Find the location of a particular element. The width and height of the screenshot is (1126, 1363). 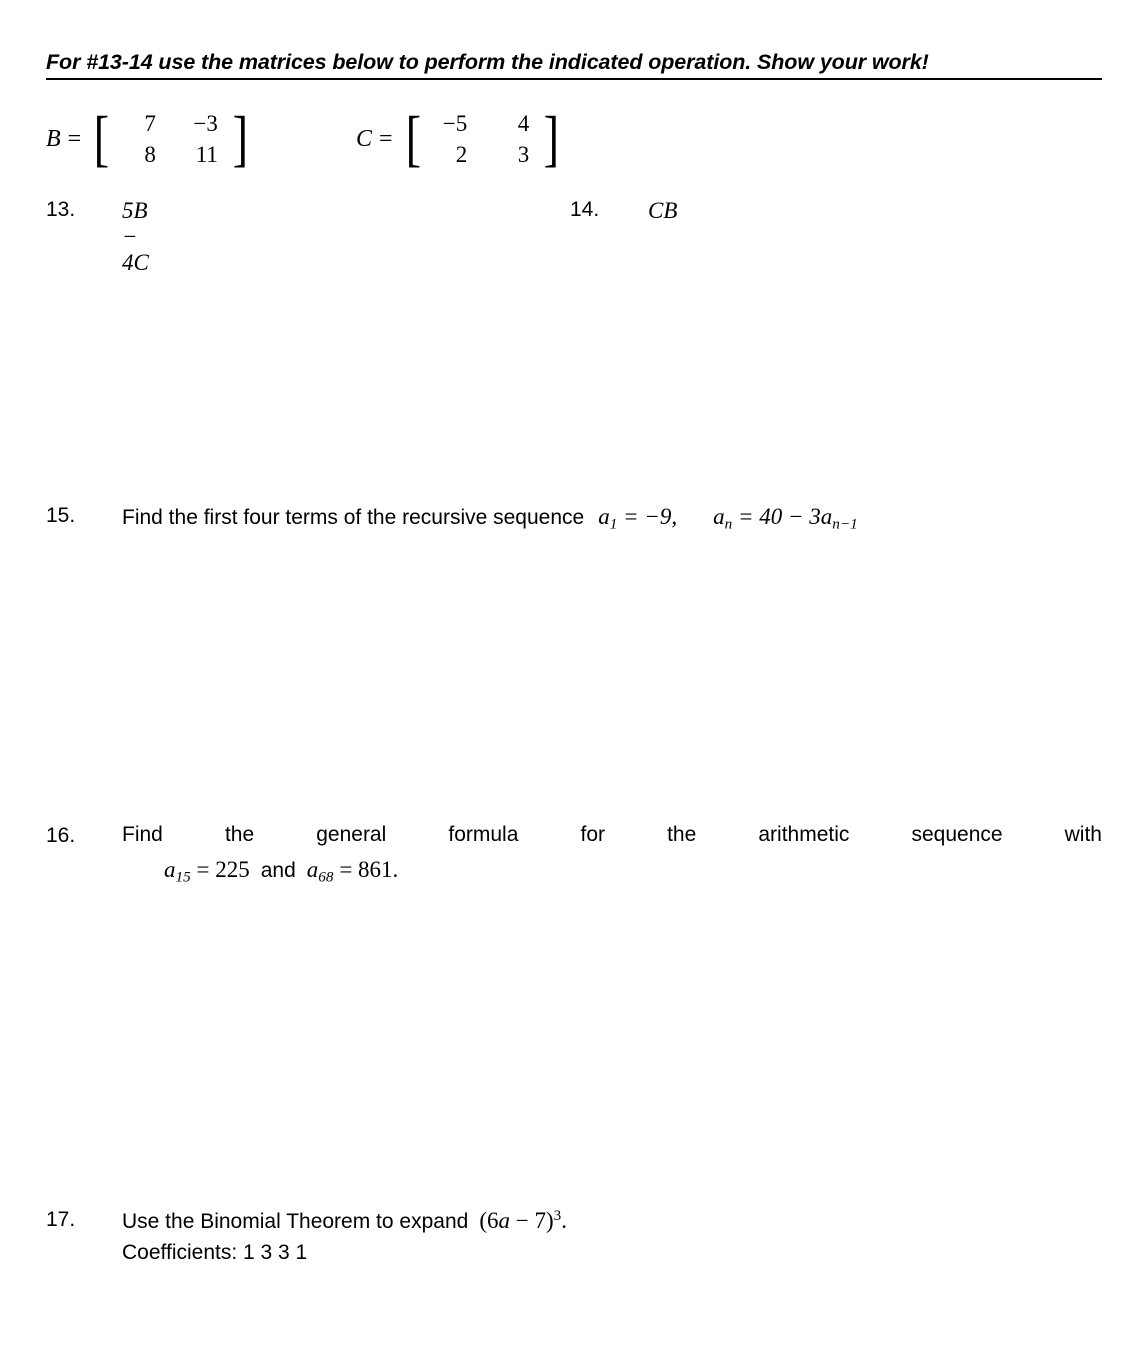

matrix-definition-b: B = [ 7 −3 8 11 ] is located at coordinates (148, 139).